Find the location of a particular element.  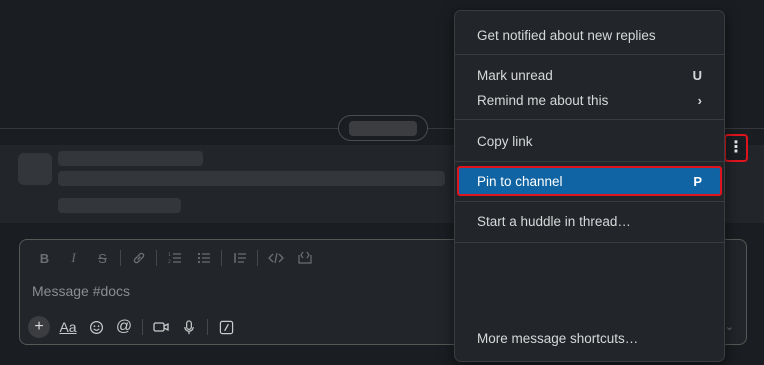

message-input: Message #docs is located at coordinates (81, 291).